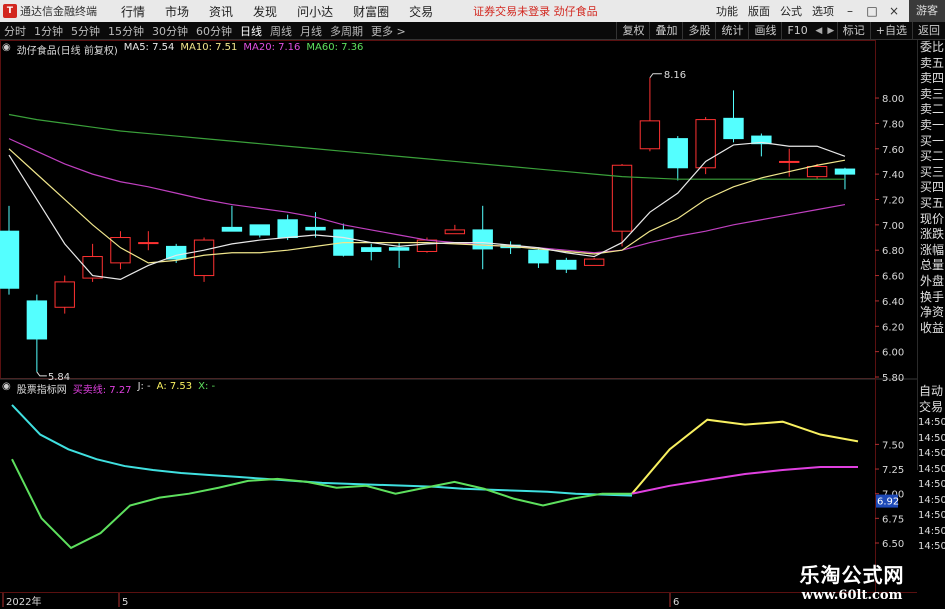 Image resolution: width=945 pixels, height=609 pixels. I want to click on statistics-button: 统计, so click(731, 30).